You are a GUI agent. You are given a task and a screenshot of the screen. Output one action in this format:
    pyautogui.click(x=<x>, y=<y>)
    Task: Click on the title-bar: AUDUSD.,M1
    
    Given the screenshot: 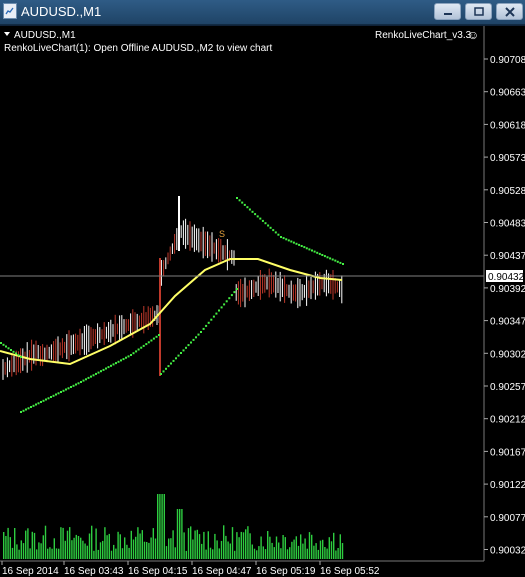 What is the action you would take?
    pyautogui.click(x=262, y=12)
    